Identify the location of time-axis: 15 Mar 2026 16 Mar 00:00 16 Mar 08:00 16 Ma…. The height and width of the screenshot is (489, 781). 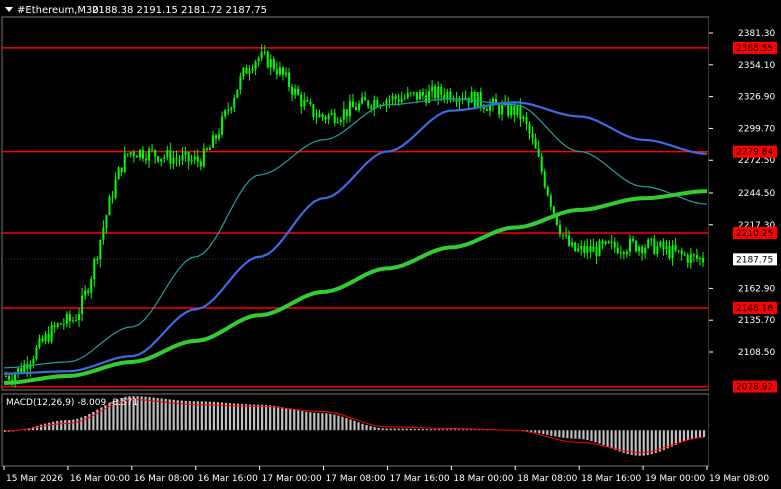
(386, 475).